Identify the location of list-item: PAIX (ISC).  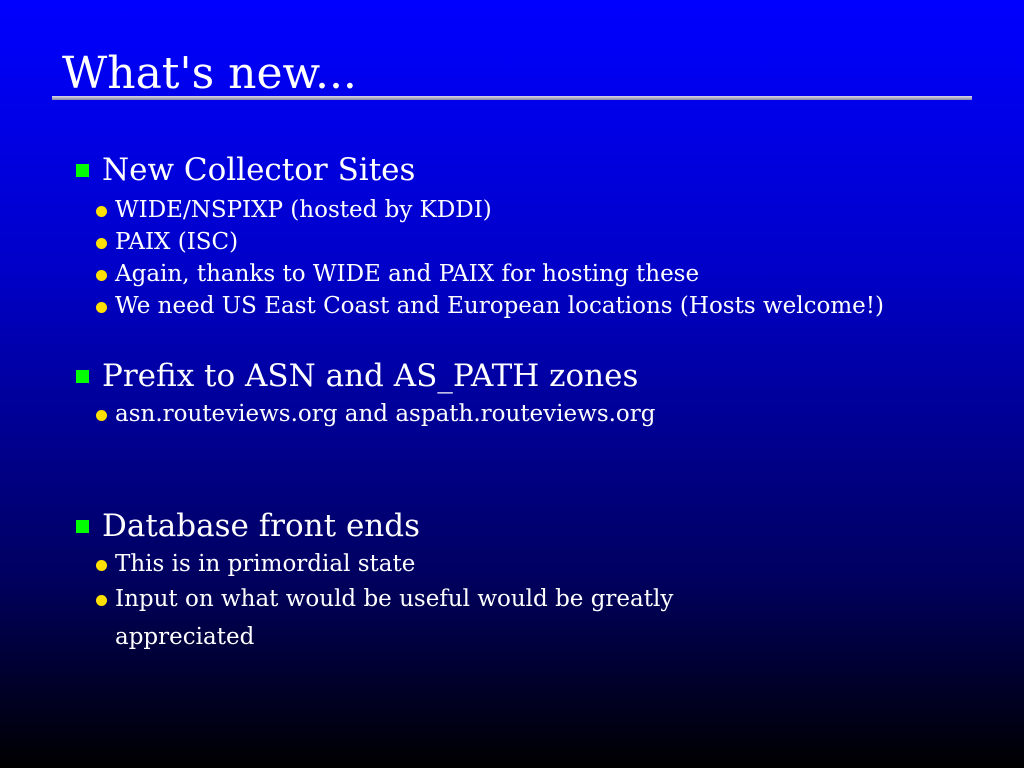
(536, 242).